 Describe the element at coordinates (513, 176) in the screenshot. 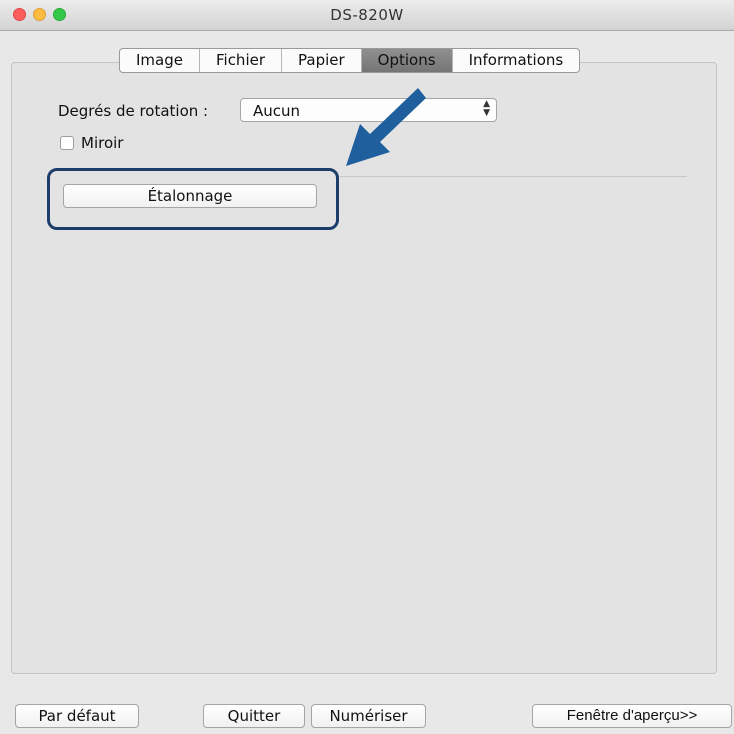

I see `section-divider` at that location.